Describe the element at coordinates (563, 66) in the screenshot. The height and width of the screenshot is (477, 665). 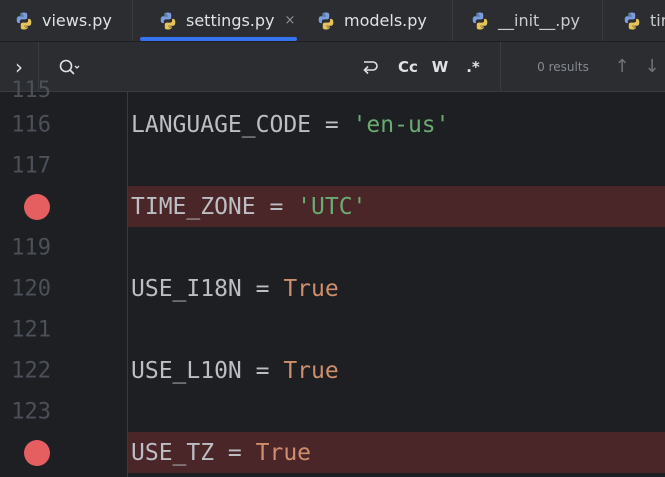
I see `search-results-count: 0 results` at that location.